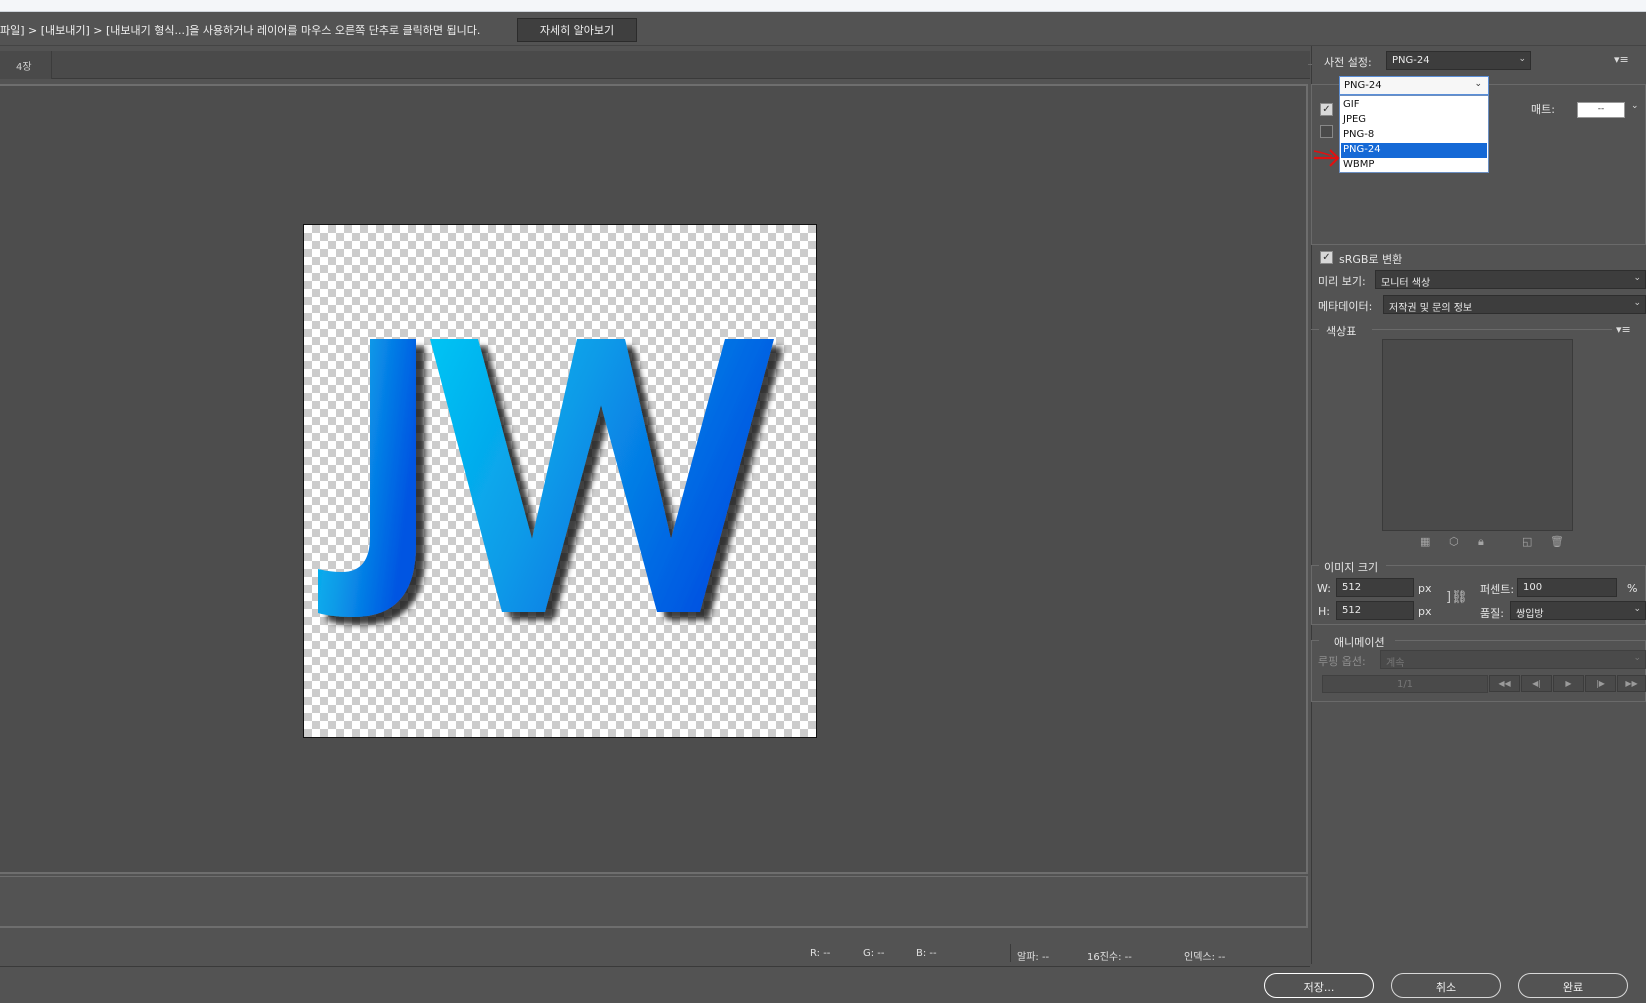 This screenshot has width=1646, height=1003. Describe the element at coordinates (1504, 683) in the screenshot. I see `first-frame-icon: ◀◀` at that location.